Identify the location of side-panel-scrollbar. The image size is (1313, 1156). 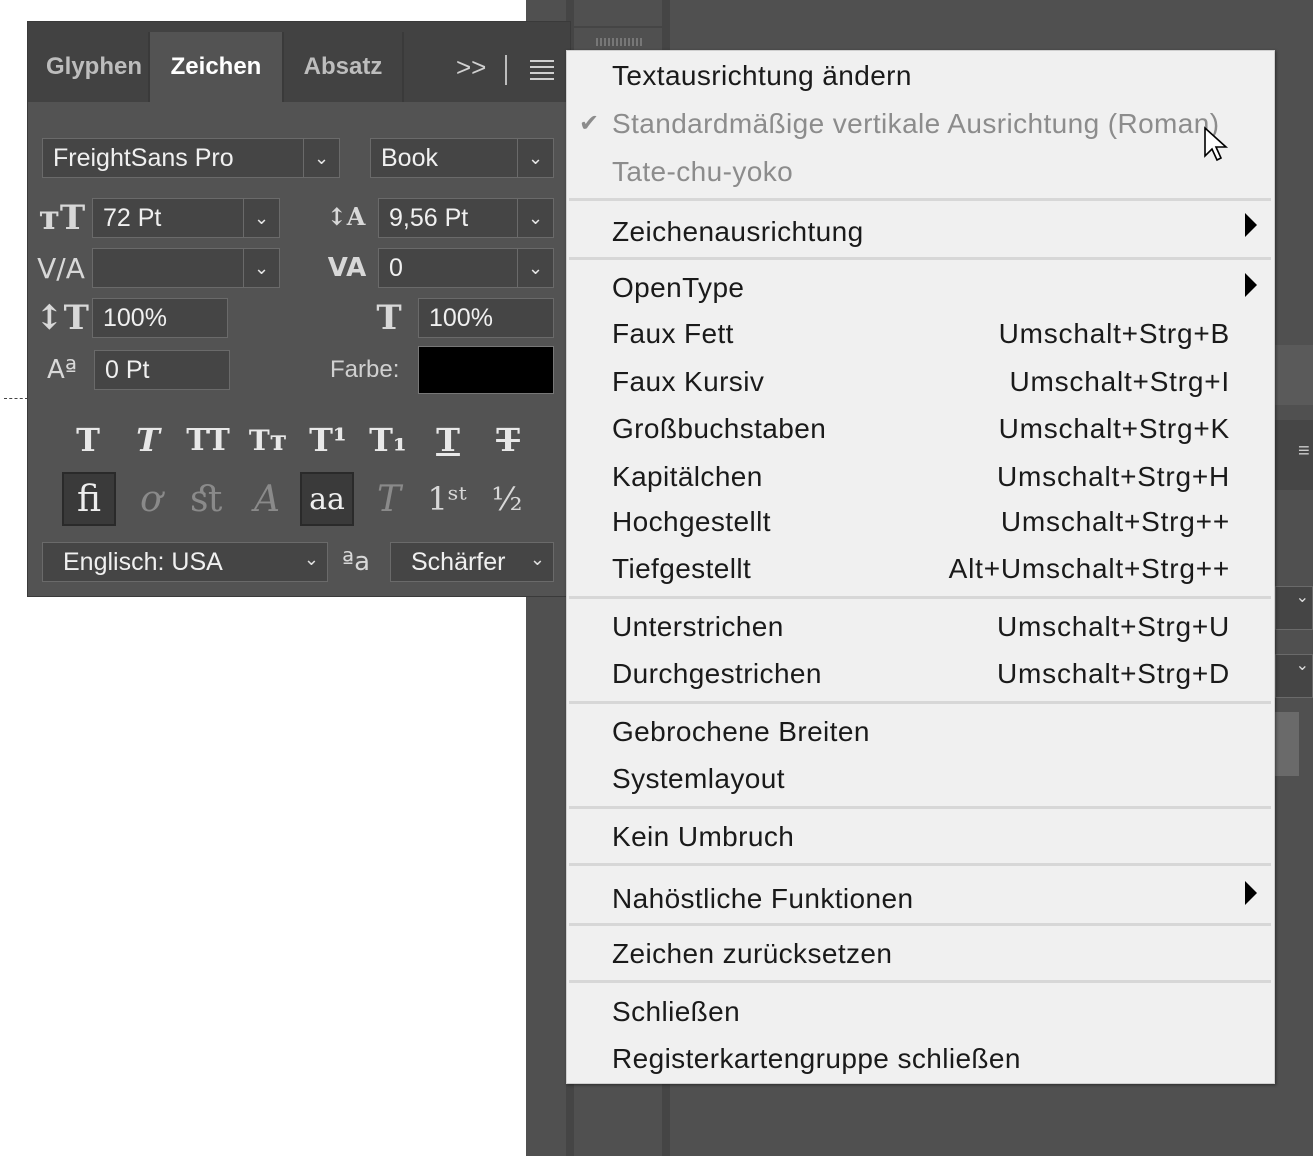
(1287, 744).